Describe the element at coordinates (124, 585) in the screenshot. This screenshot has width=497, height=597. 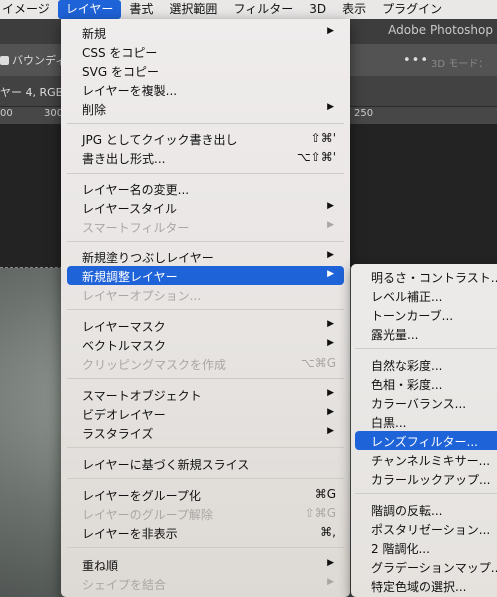
I see `menu-item-label: シェイプを結合` at that location.